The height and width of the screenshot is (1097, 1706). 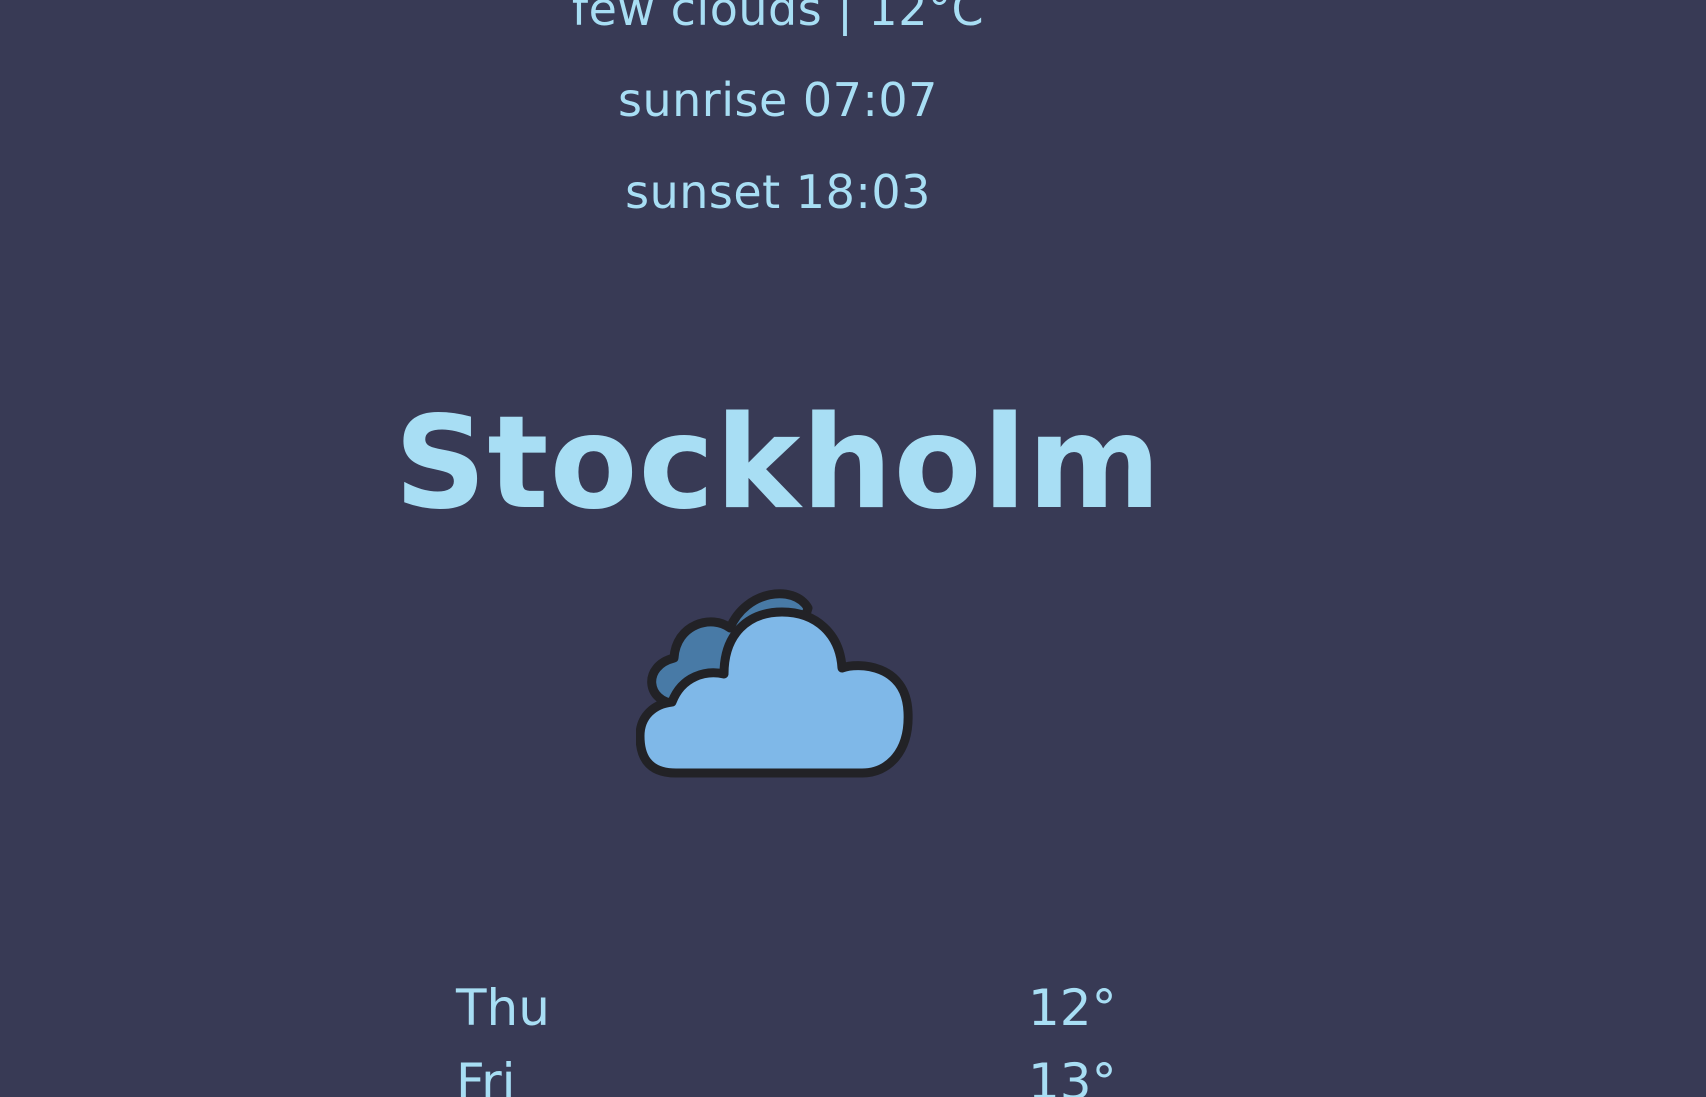 I want to click on forecast-row: Fri 13°, so click(x=786, y=1073).